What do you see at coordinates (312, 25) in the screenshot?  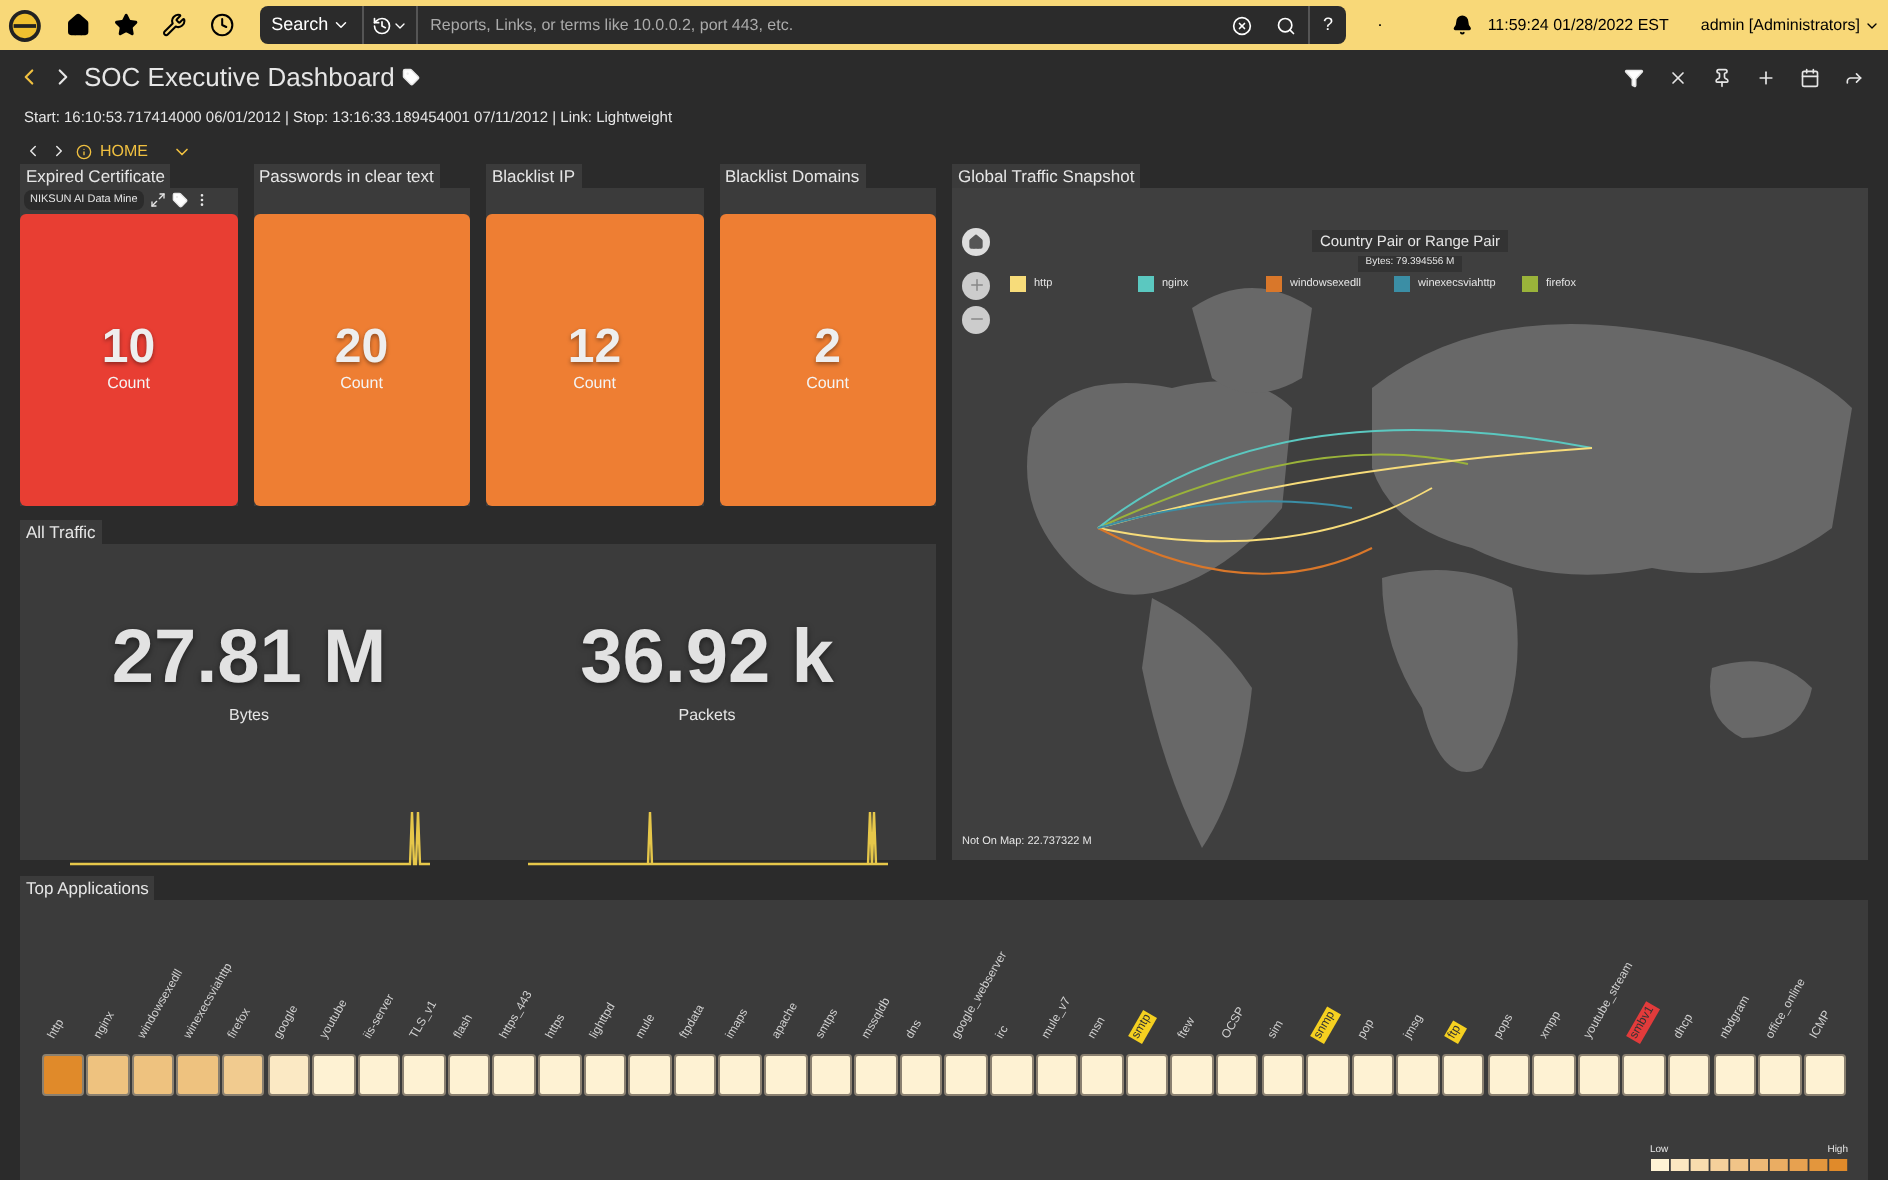 I see `search-button: Search` at bounding box center [312, 25].